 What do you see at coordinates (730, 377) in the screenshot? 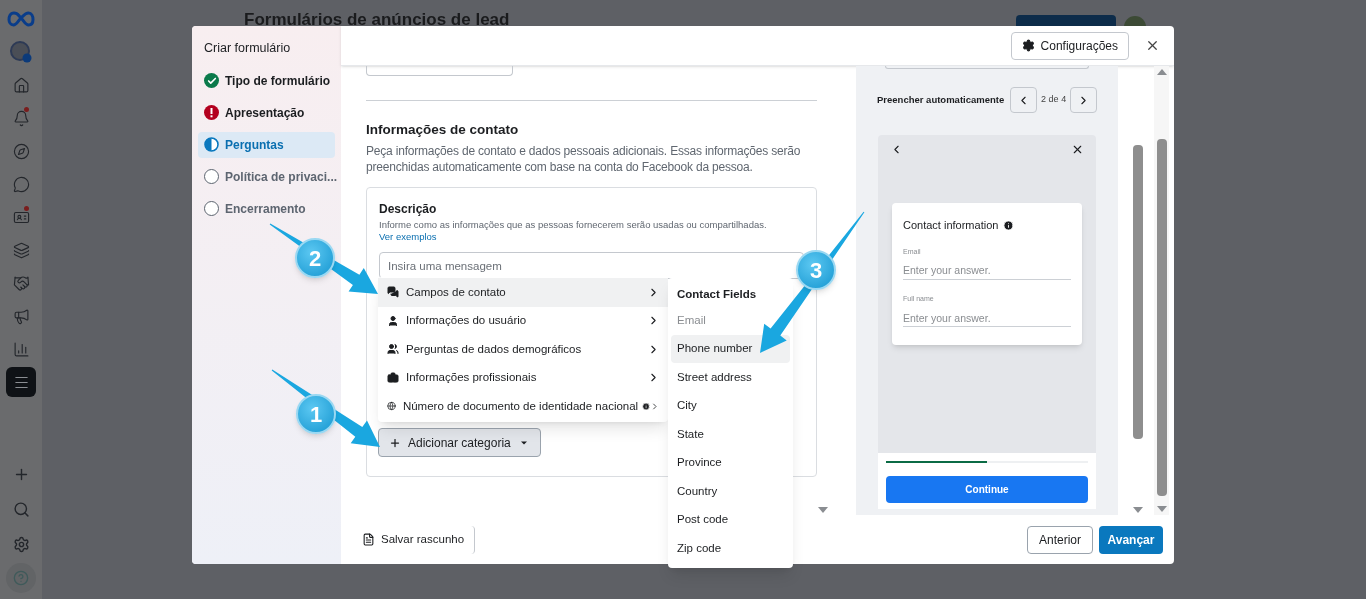
I see `submenu-item: Street address` at bounding box center [730, 377].